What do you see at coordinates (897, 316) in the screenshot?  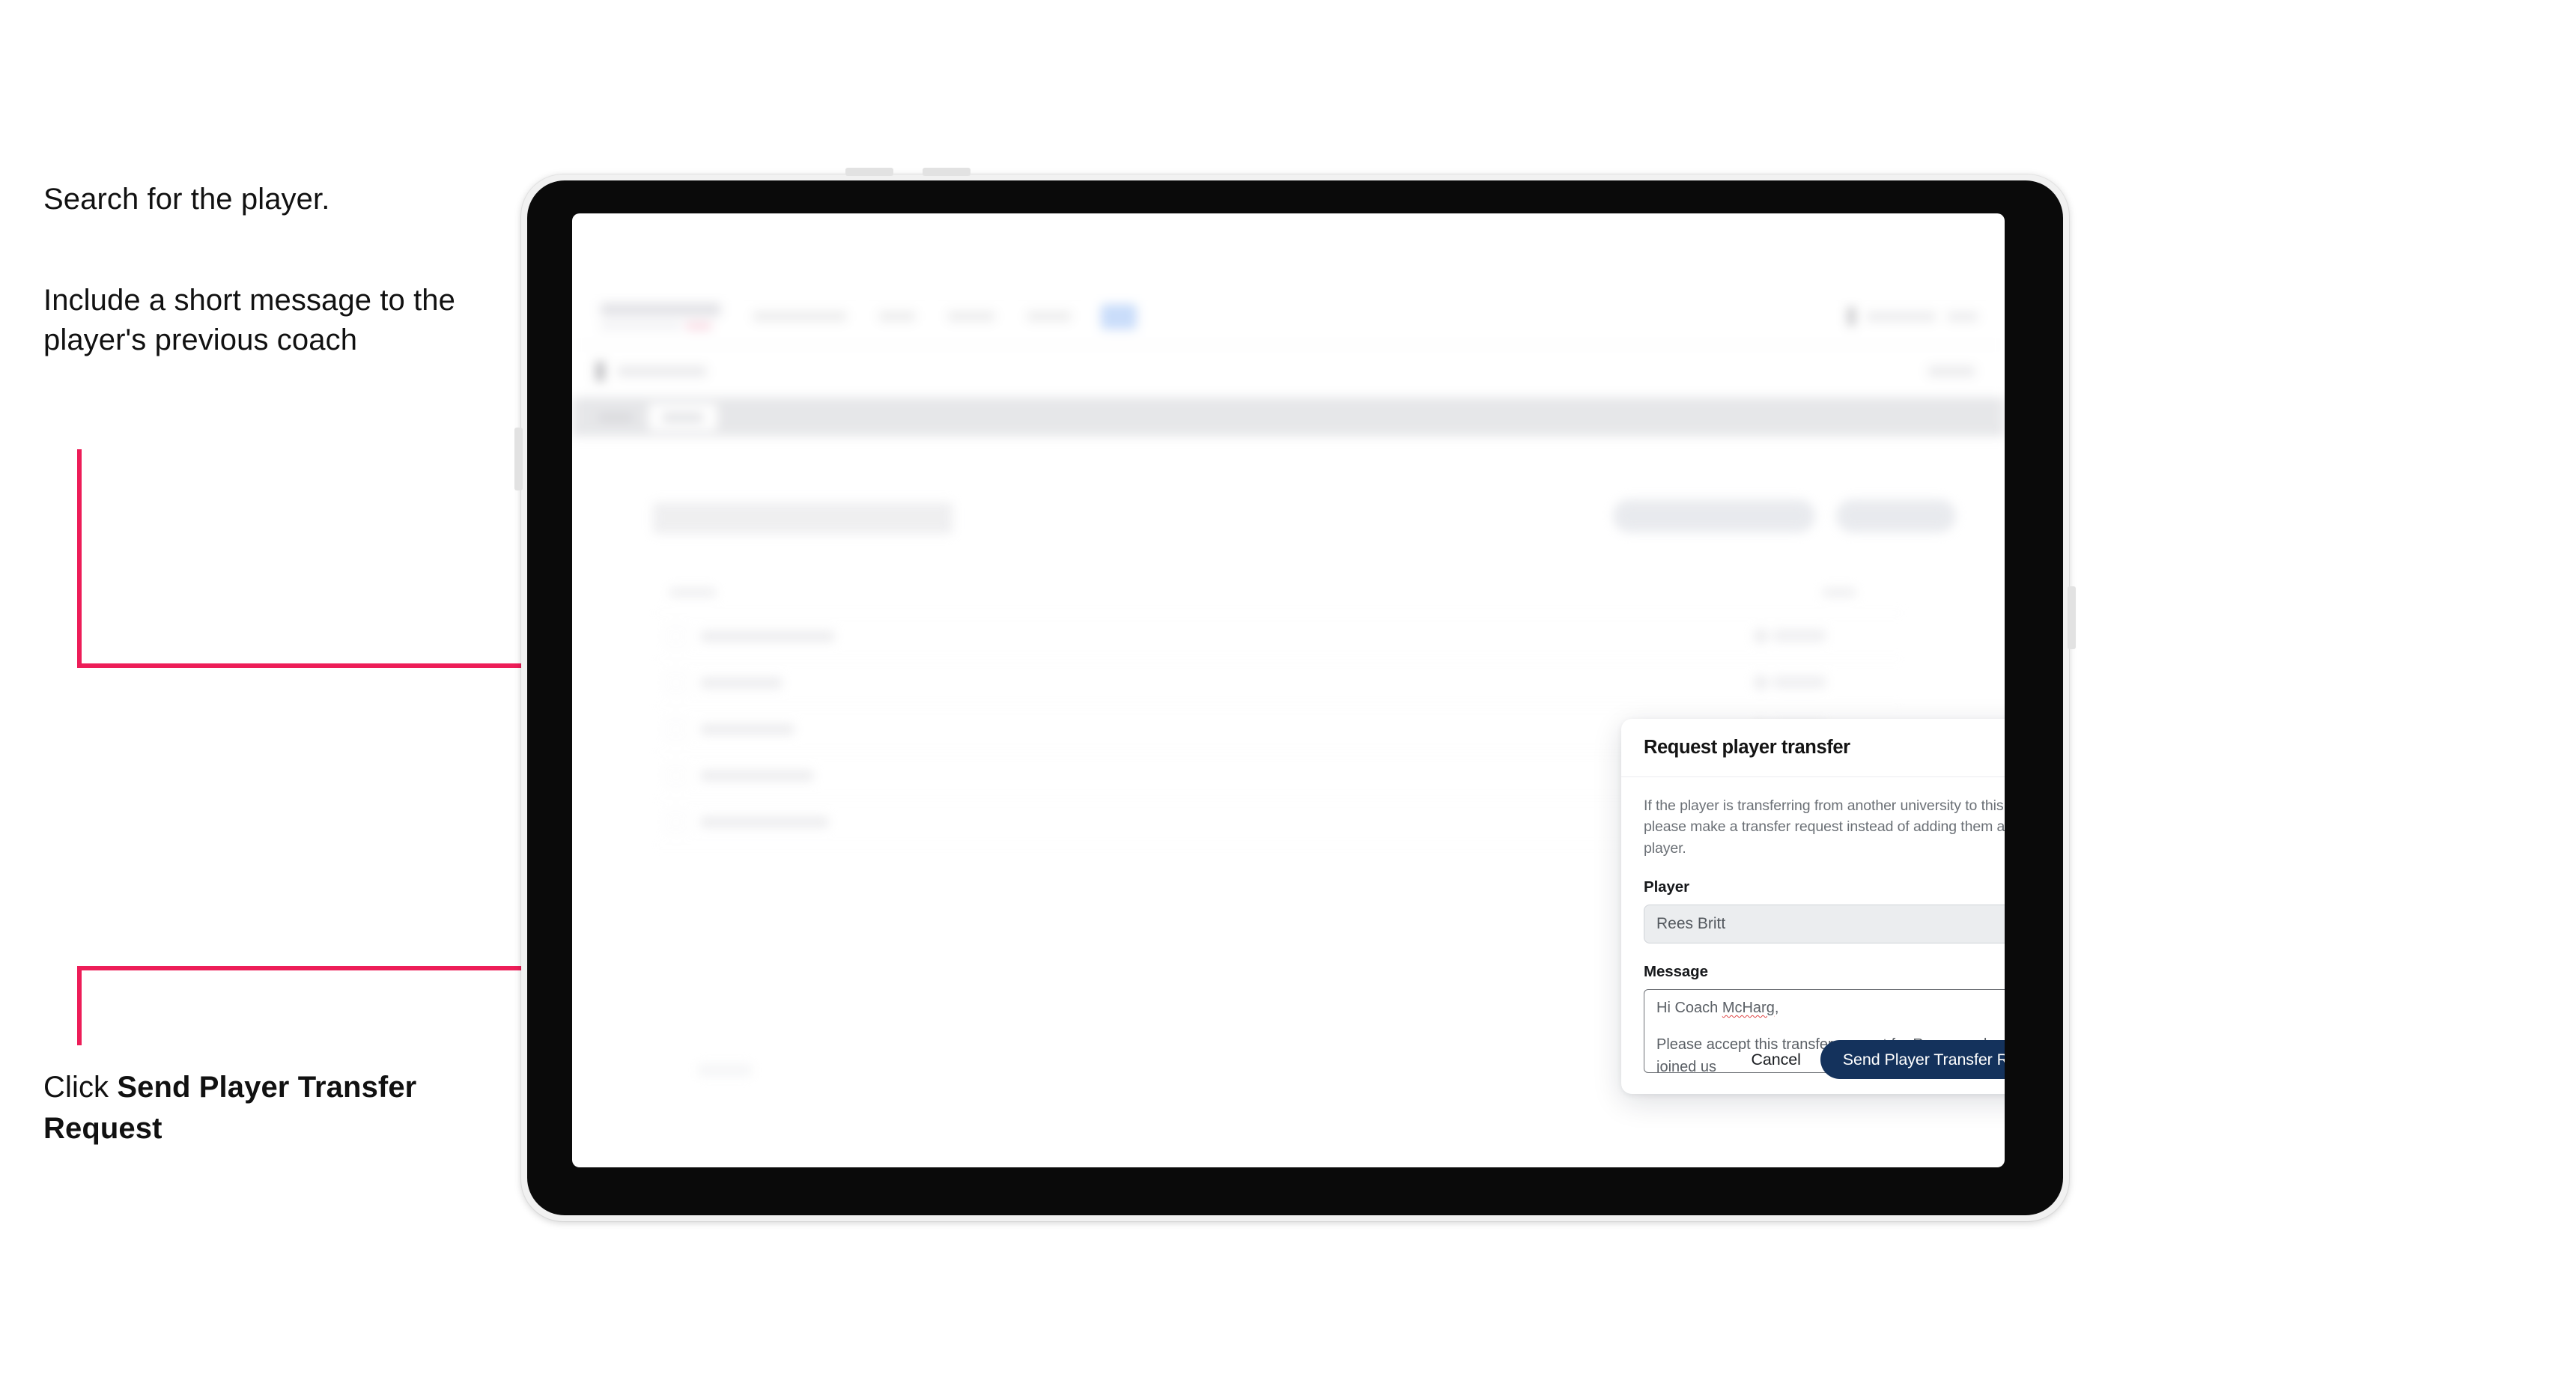 I see `nav-item-people` at bounding box center [897, 316].